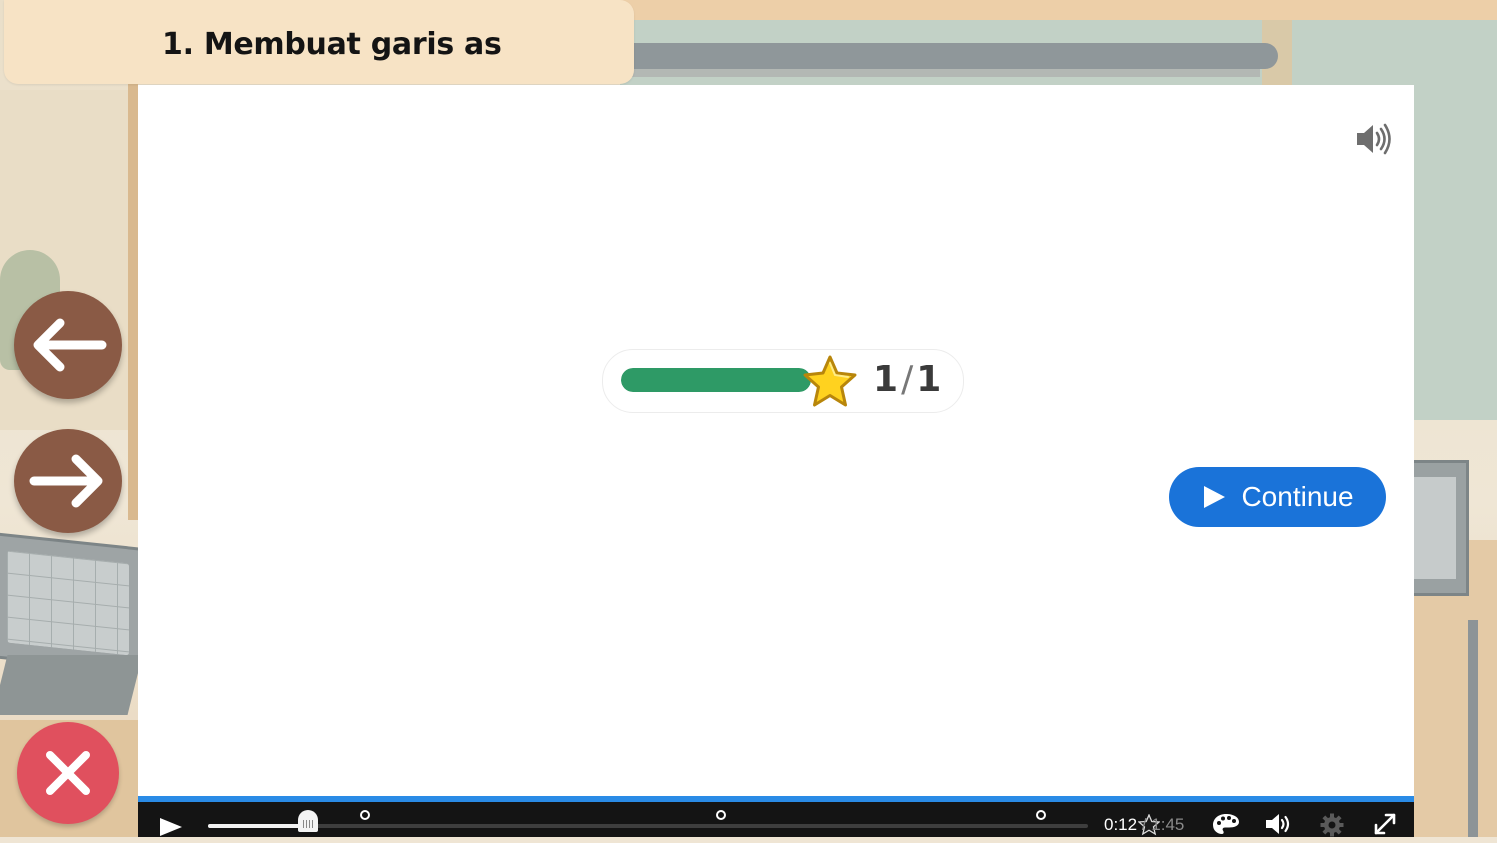  I want to click on progress-completed: 1, so click(886, 379).